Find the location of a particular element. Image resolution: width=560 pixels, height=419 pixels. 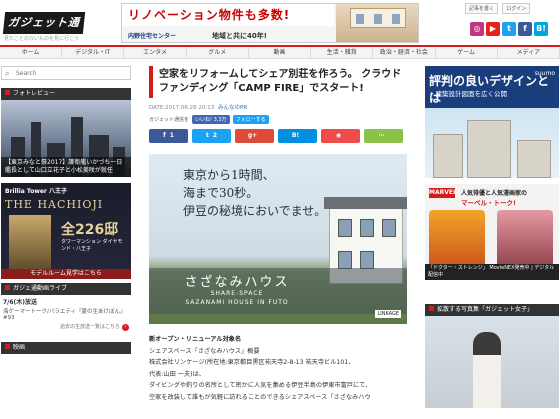

gadget-girls-section: 拡散する写真集「ガジェット女子」 is located at coordinates (492, 356).